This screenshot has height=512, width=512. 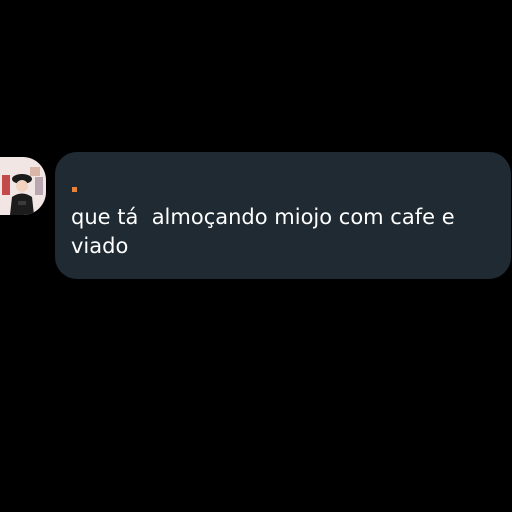 I want to click on message-text: que tá almoçando miojo com cafe e viado, so click(x=266, y=231).